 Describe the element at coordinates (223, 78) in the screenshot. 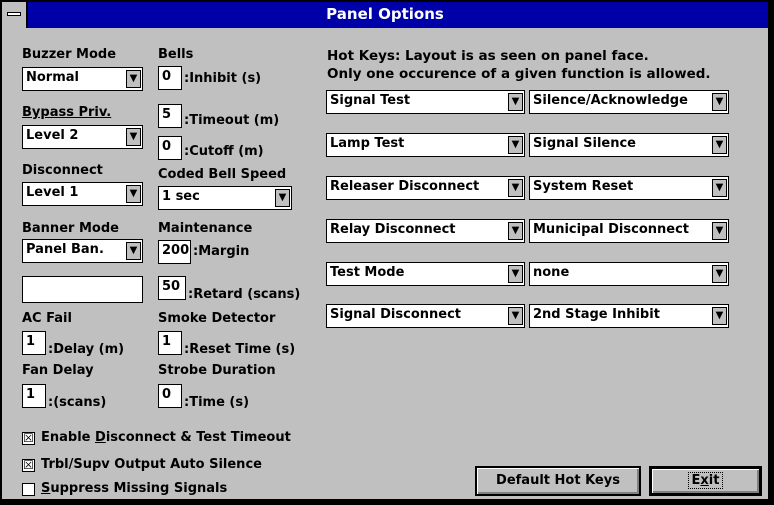

I see `bells-inhibit-unit: :Inhibit (s)` at that location.